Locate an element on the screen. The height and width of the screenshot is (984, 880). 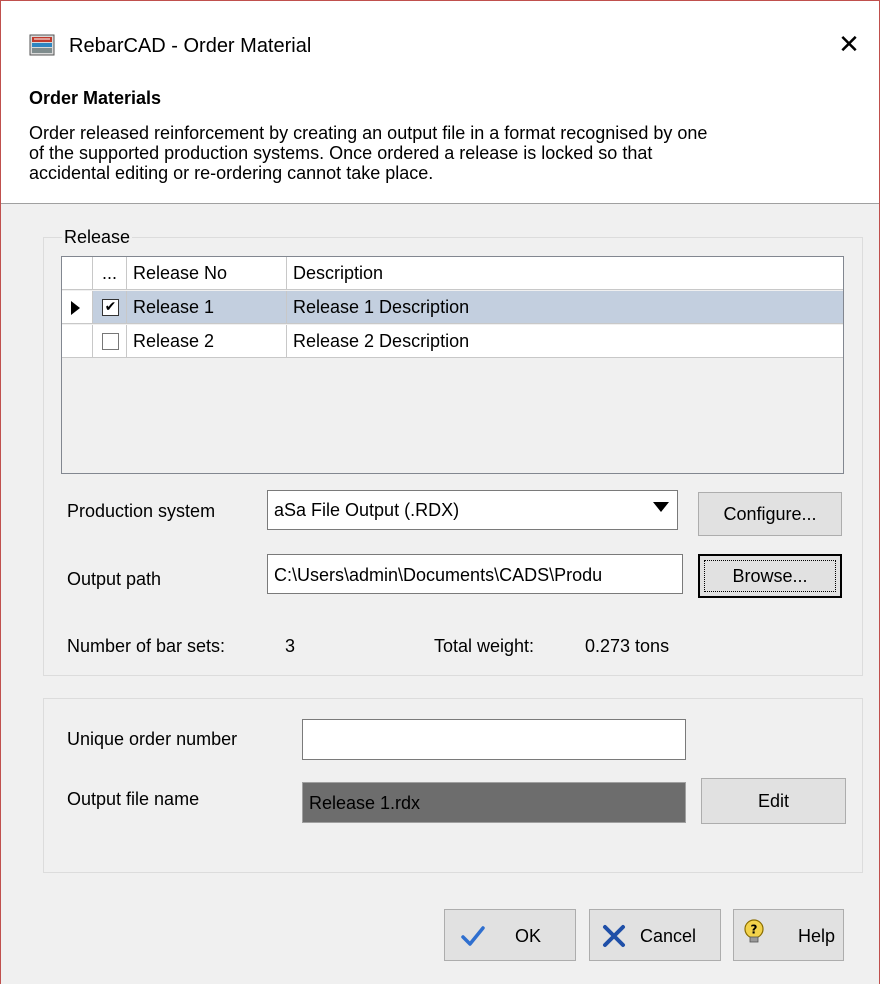
close-icon: ✕ is located at coordinates (849, 45).